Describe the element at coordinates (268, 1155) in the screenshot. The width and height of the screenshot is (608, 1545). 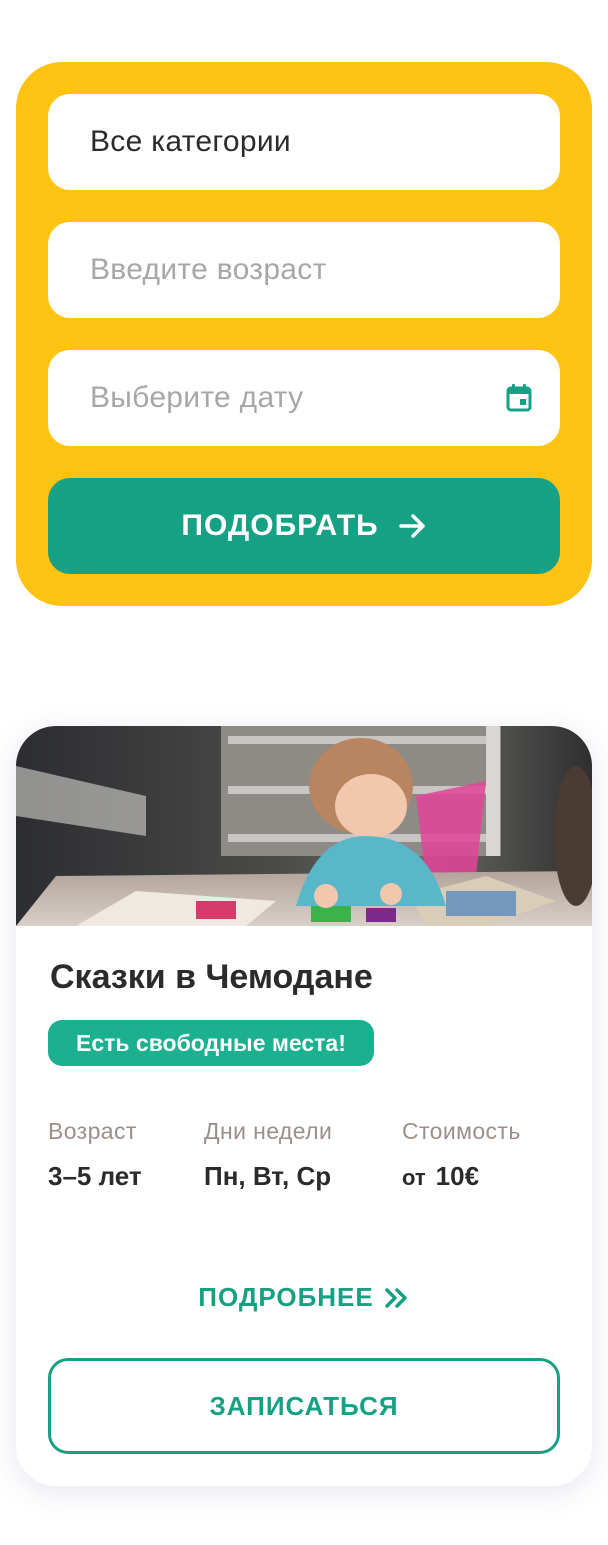
I see `info-days: Дни недели Пн, Вт, Ср` at that location.